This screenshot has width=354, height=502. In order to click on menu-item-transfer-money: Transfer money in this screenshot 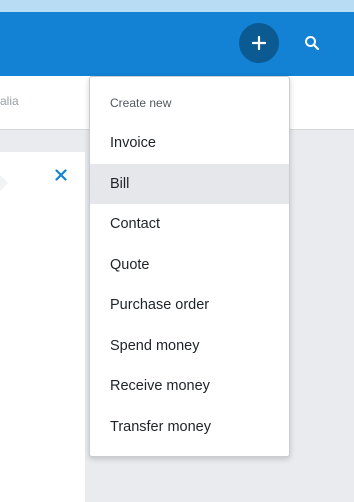, I will do `click(189, 427)`.